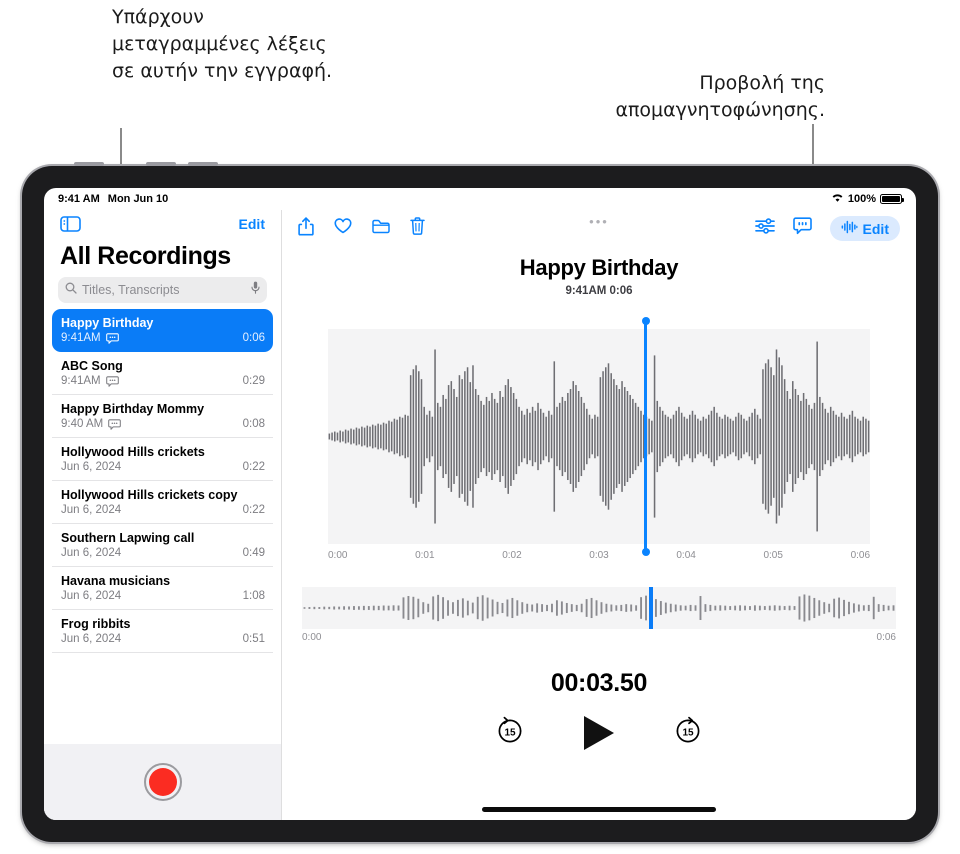  What do you see at coordinates (599, 683) in the screenshot?
I see `playback-timecode: 00:03.50` at bounding box center [599, 683].